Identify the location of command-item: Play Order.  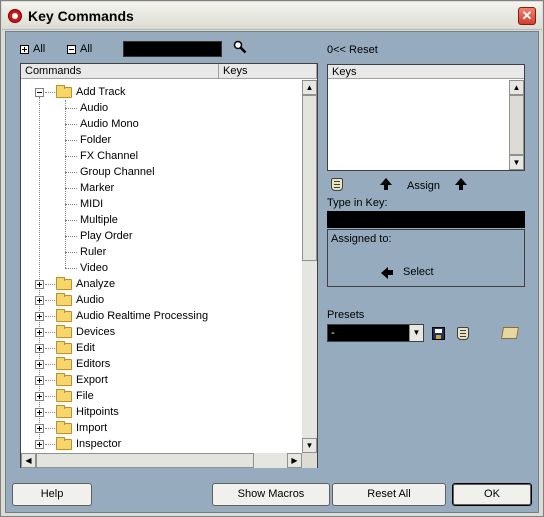
(161, 236).